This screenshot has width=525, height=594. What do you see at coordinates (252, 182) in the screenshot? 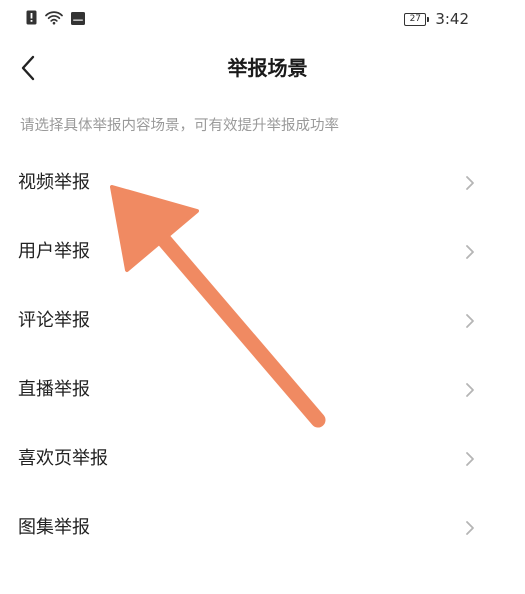
I see `report-item-video: 视频举报` at bounding box center [252, 182].